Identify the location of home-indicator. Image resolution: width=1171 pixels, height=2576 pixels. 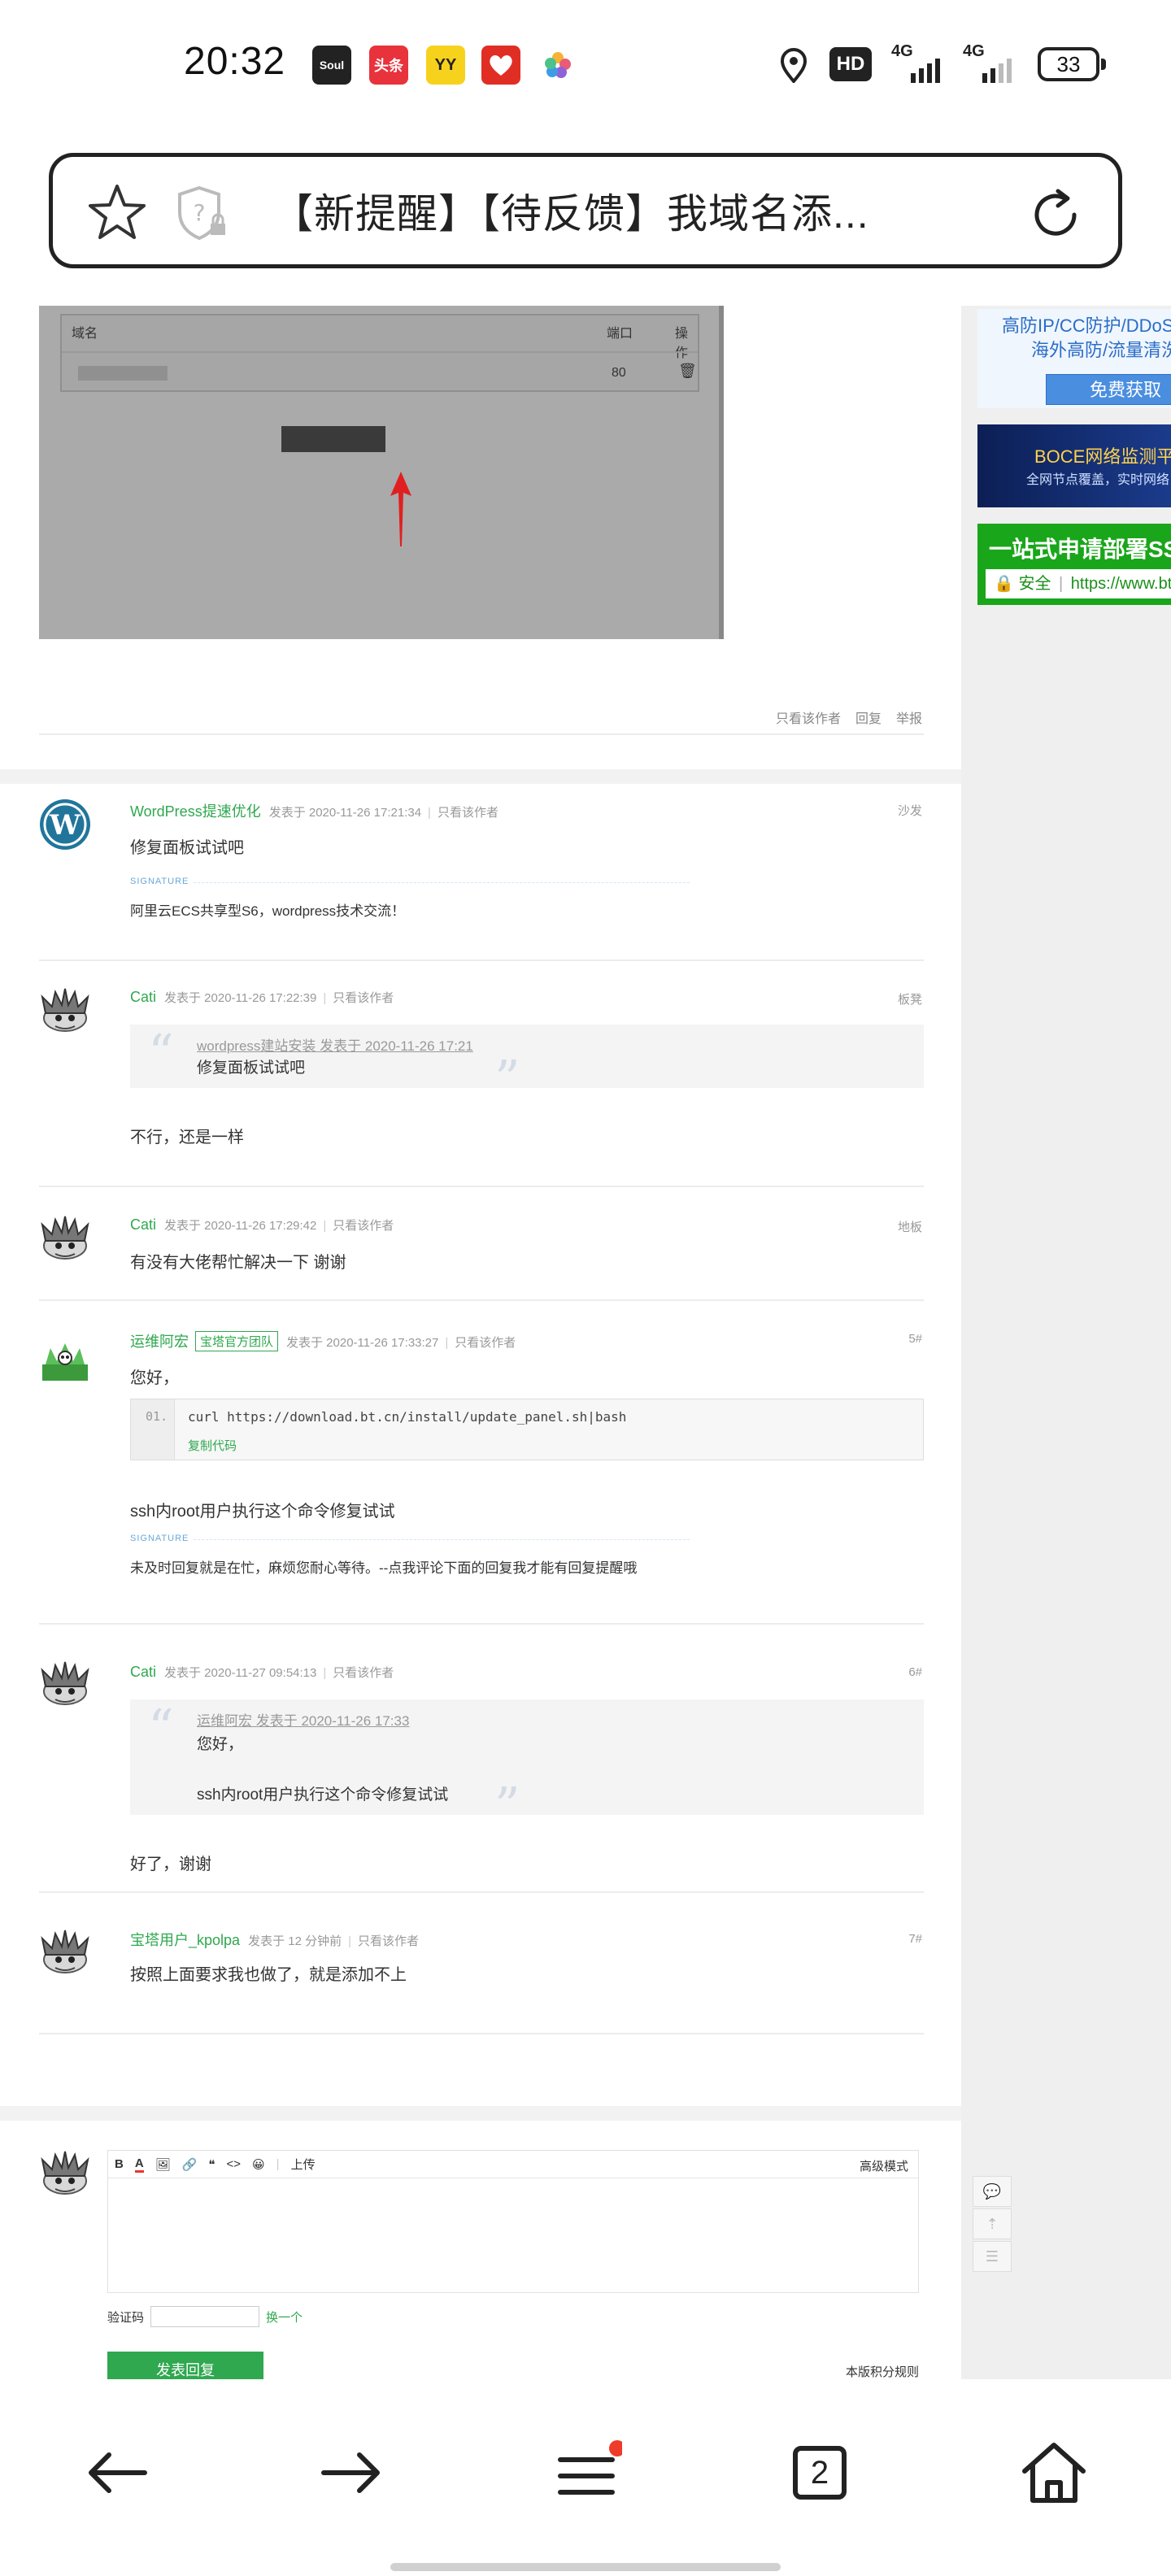
(585, 2567).